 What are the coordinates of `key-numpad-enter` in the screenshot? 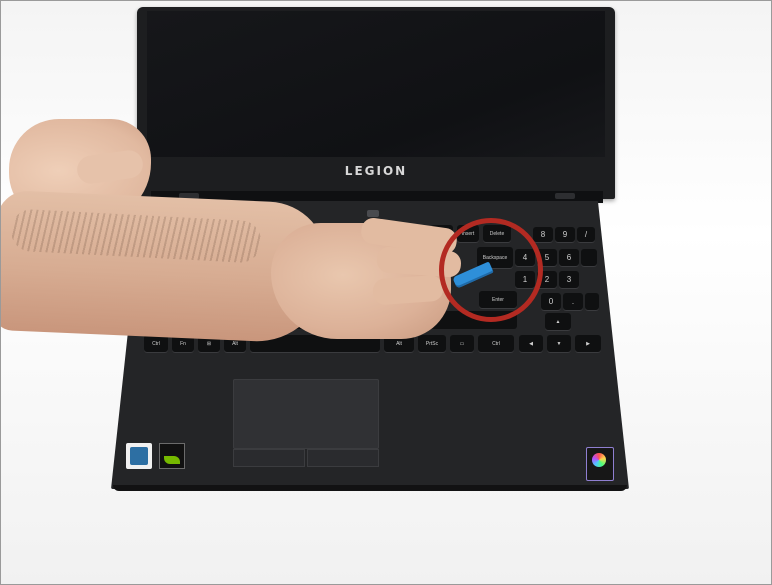 It's located at (592, 302).